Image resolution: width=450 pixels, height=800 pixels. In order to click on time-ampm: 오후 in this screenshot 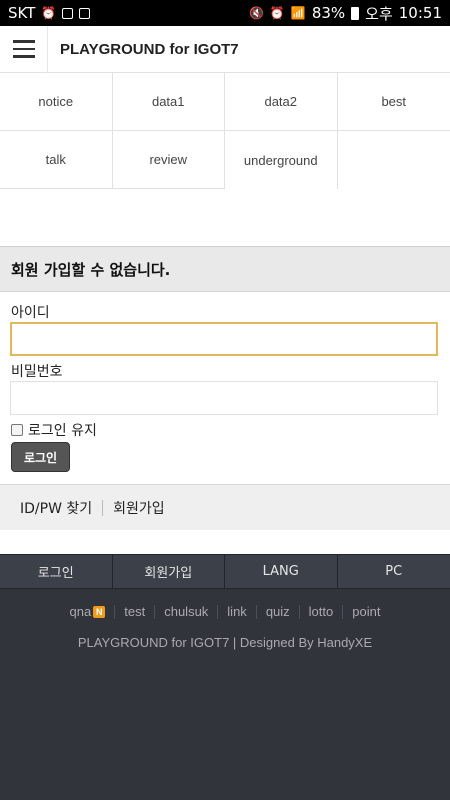, I will do `click(379, 13)`.